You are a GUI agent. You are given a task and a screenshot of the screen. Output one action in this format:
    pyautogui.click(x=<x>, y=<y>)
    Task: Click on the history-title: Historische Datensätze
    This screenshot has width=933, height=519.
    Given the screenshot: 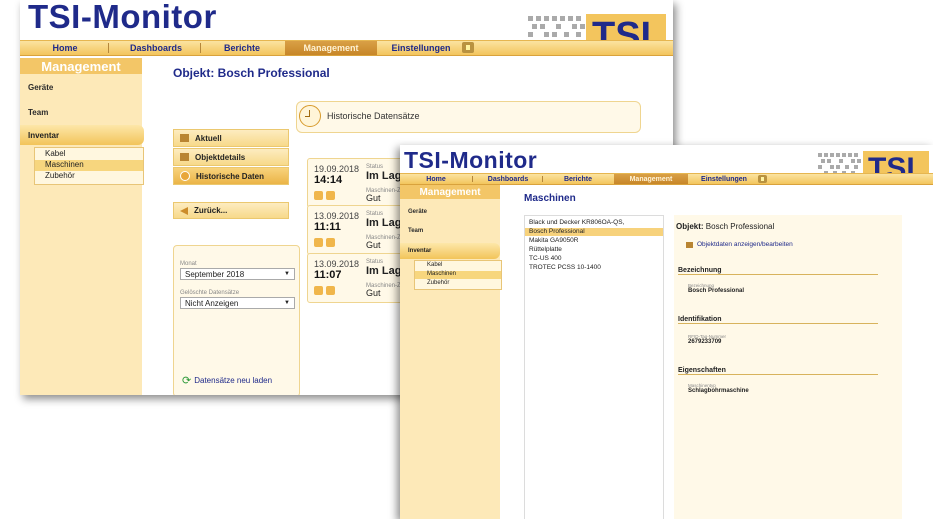 What is the action you would take?
    pyautogui.click(x=373, y=116)
    